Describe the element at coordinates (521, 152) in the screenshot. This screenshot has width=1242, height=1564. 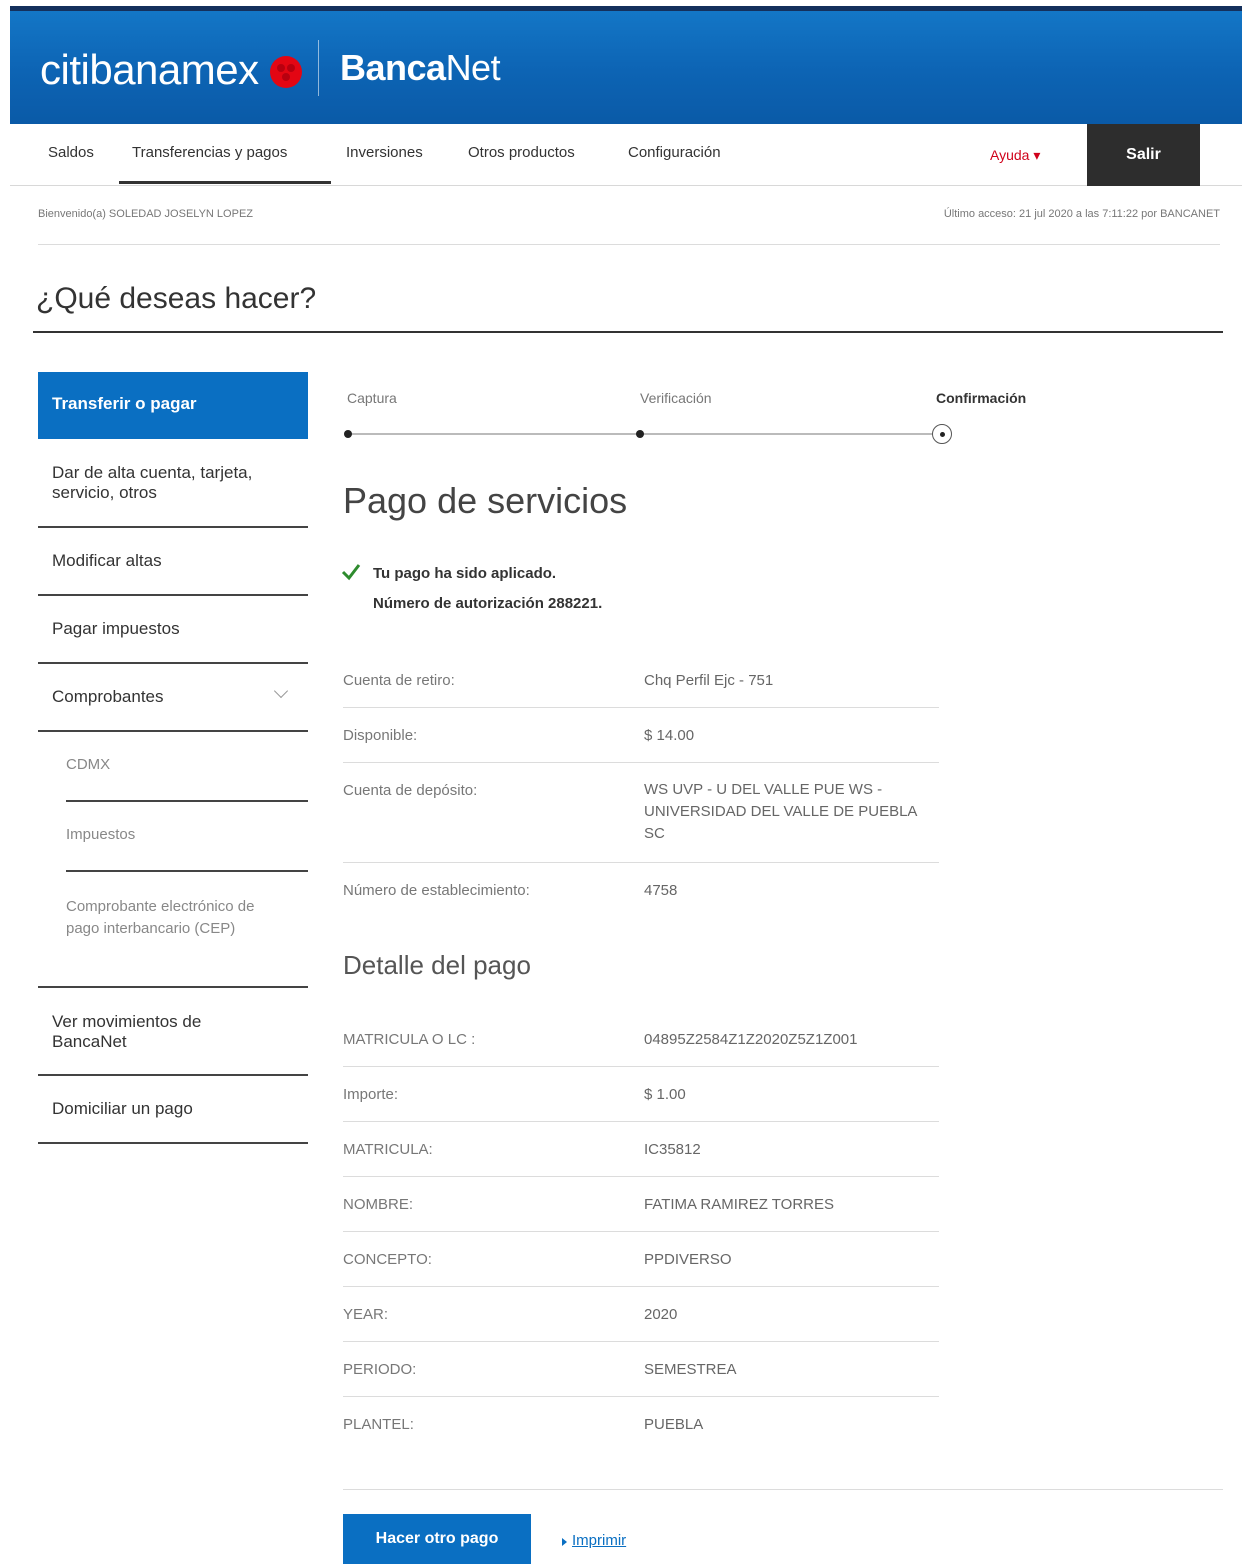
I see `nav-item-otros-productos: Otros productos` at that location.